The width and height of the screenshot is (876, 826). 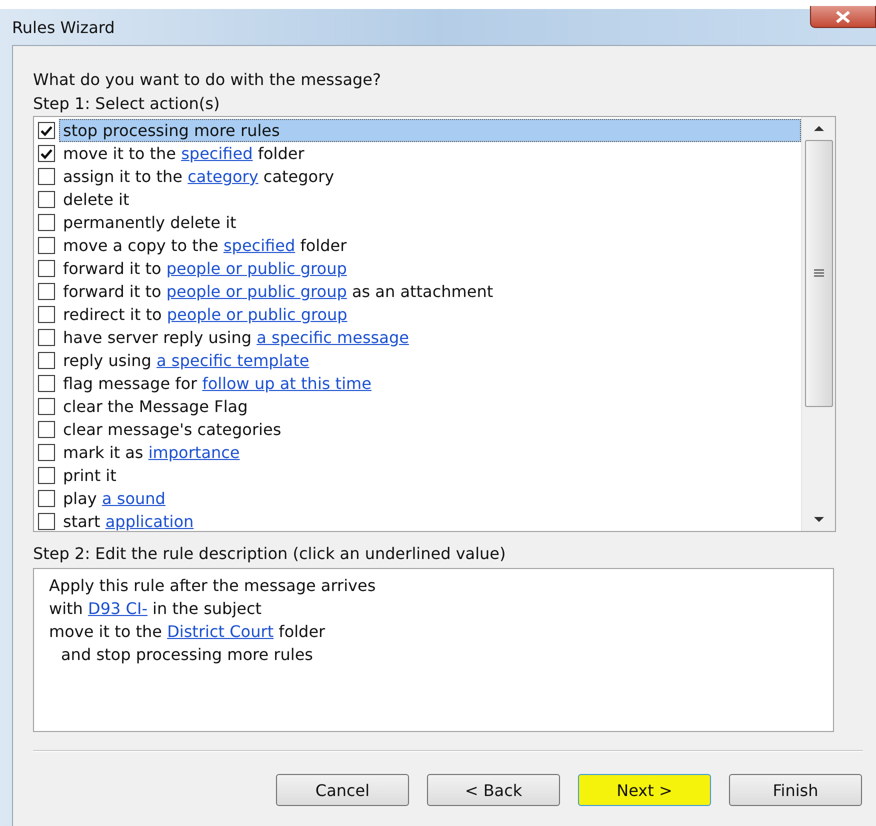 What do you see at coordinates (63, 27) in the screenshot?
I see `window-title: Rules Wizard` at bounding box center [63, 27].